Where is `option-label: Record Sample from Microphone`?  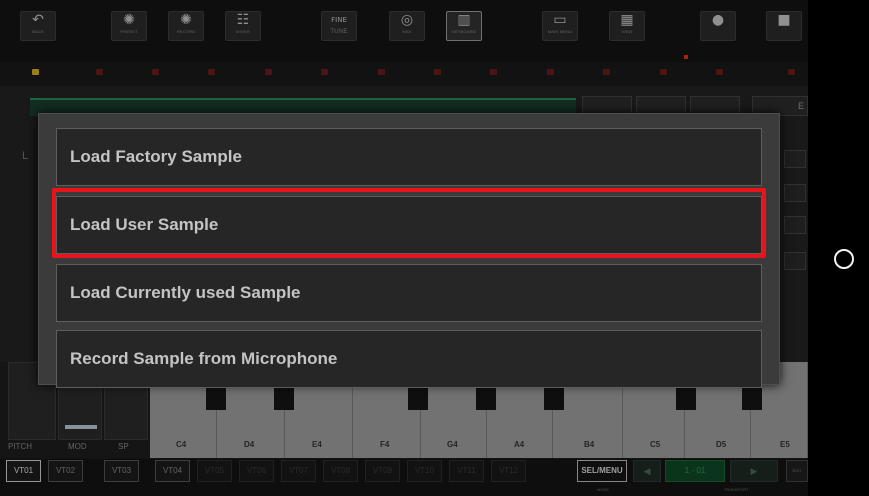 option-label: Record Sample from Microphone is located at coordinates (204, 358).